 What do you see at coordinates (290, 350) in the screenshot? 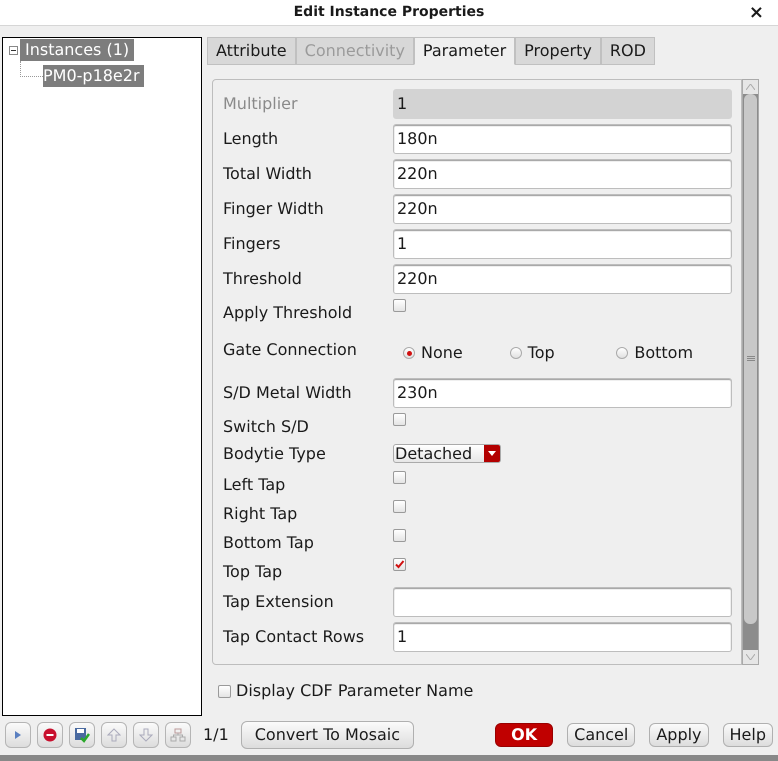
I see `parameter-label: Gate Connection` at bounding box center [290, 350].